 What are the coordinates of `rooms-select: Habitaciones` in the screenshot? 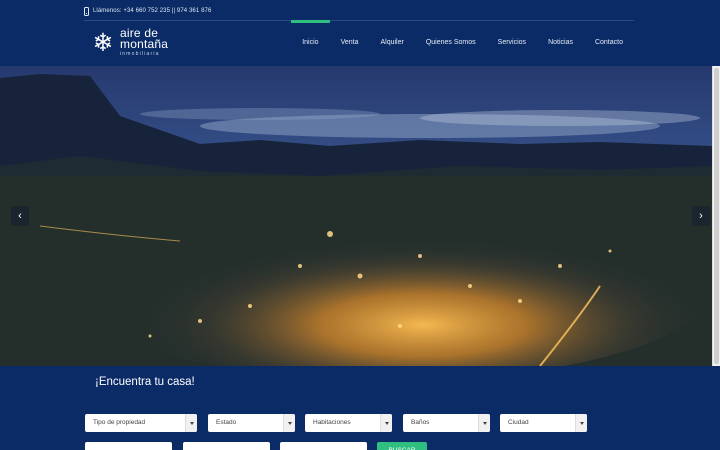 It's located at (348, 423).